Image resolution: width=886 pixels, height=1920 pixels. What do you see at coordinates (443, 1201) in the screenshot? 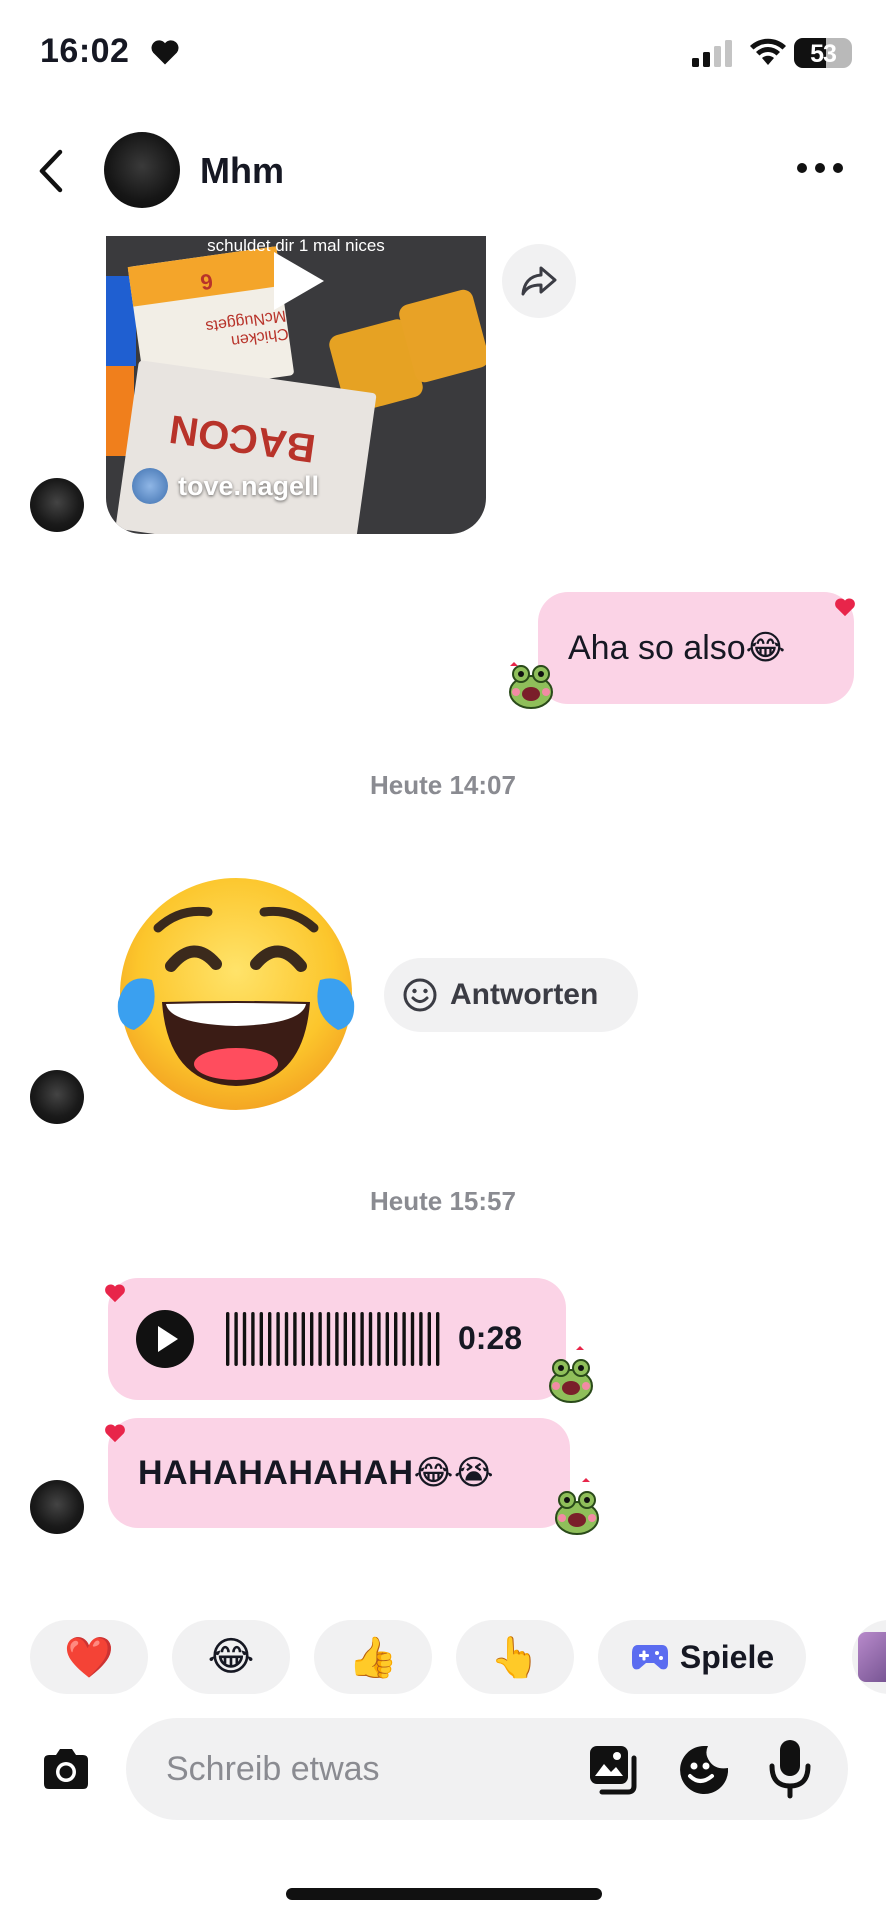
I see `timestamp: Heute 15:57` at bounding box center [443, 1201].